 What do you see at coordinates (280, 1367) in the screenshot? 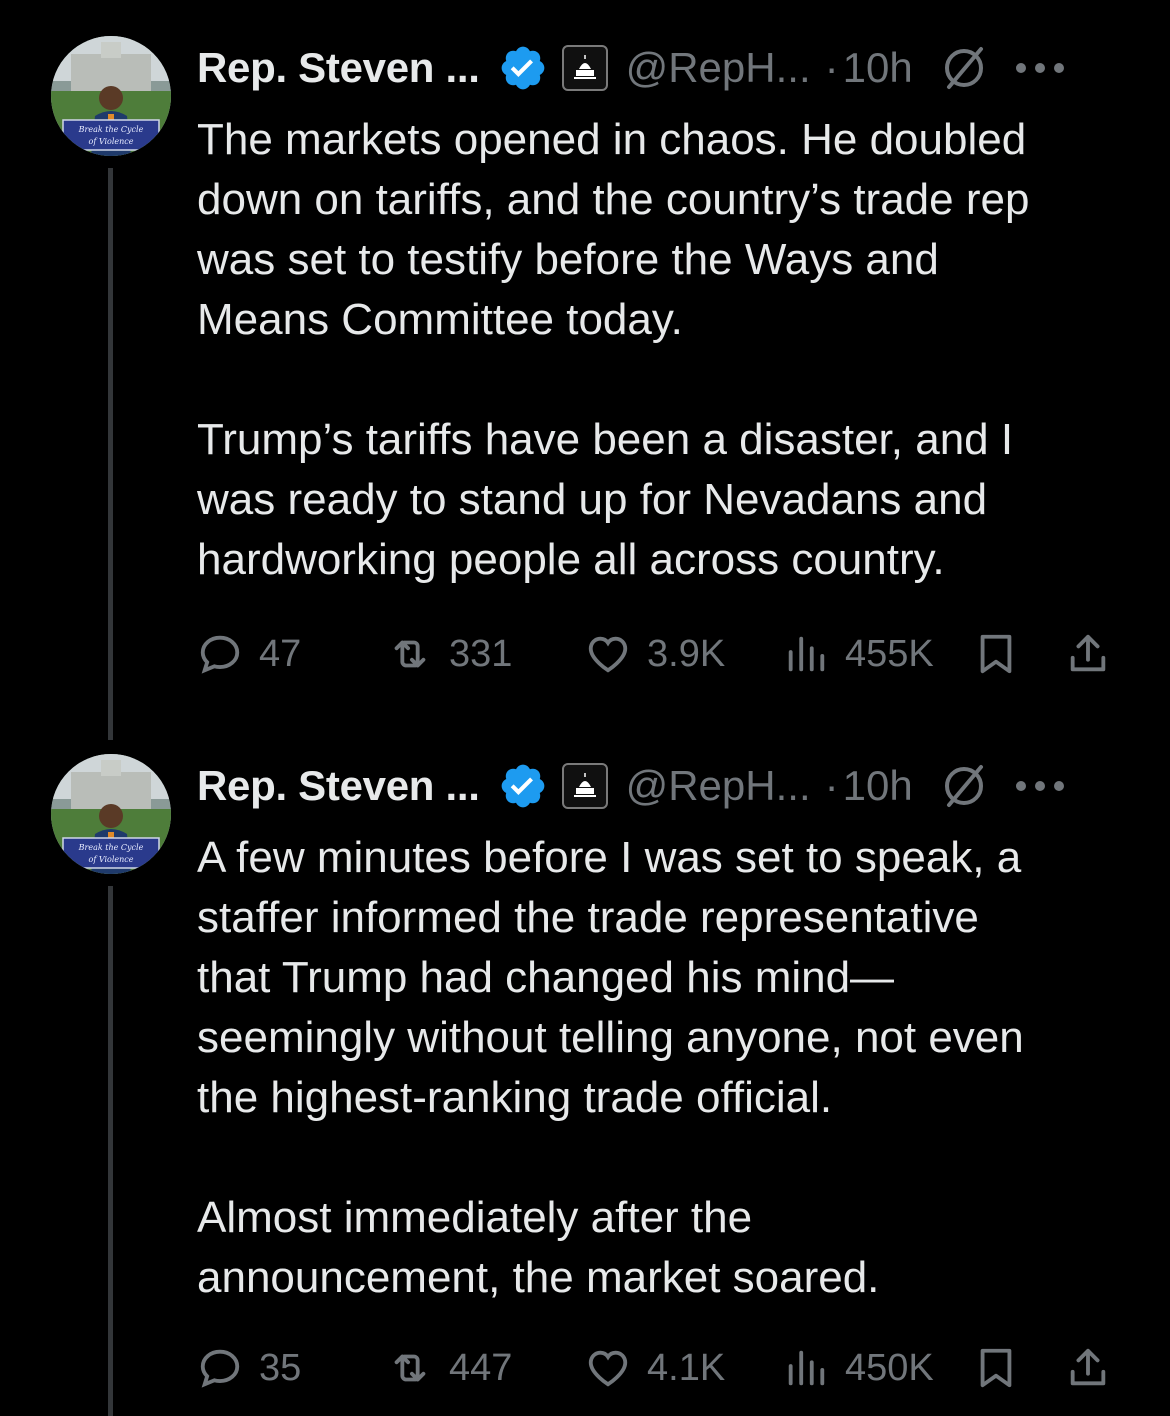
I see `reply-count: 35` at bounding box center [280, 1367].